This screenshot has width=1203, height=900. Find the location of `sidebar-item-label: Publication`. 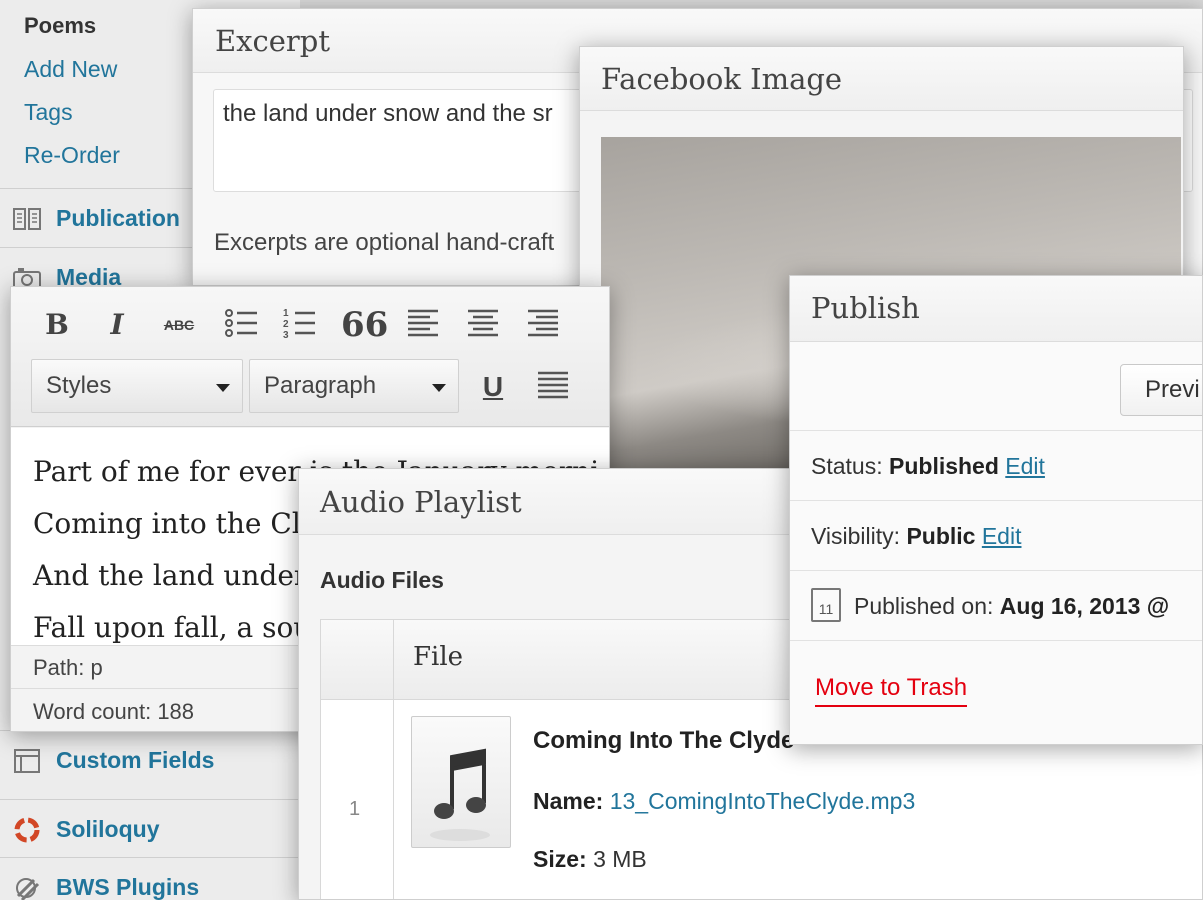

sidebar-item-label: Publication is located at coordinates (118, 218).